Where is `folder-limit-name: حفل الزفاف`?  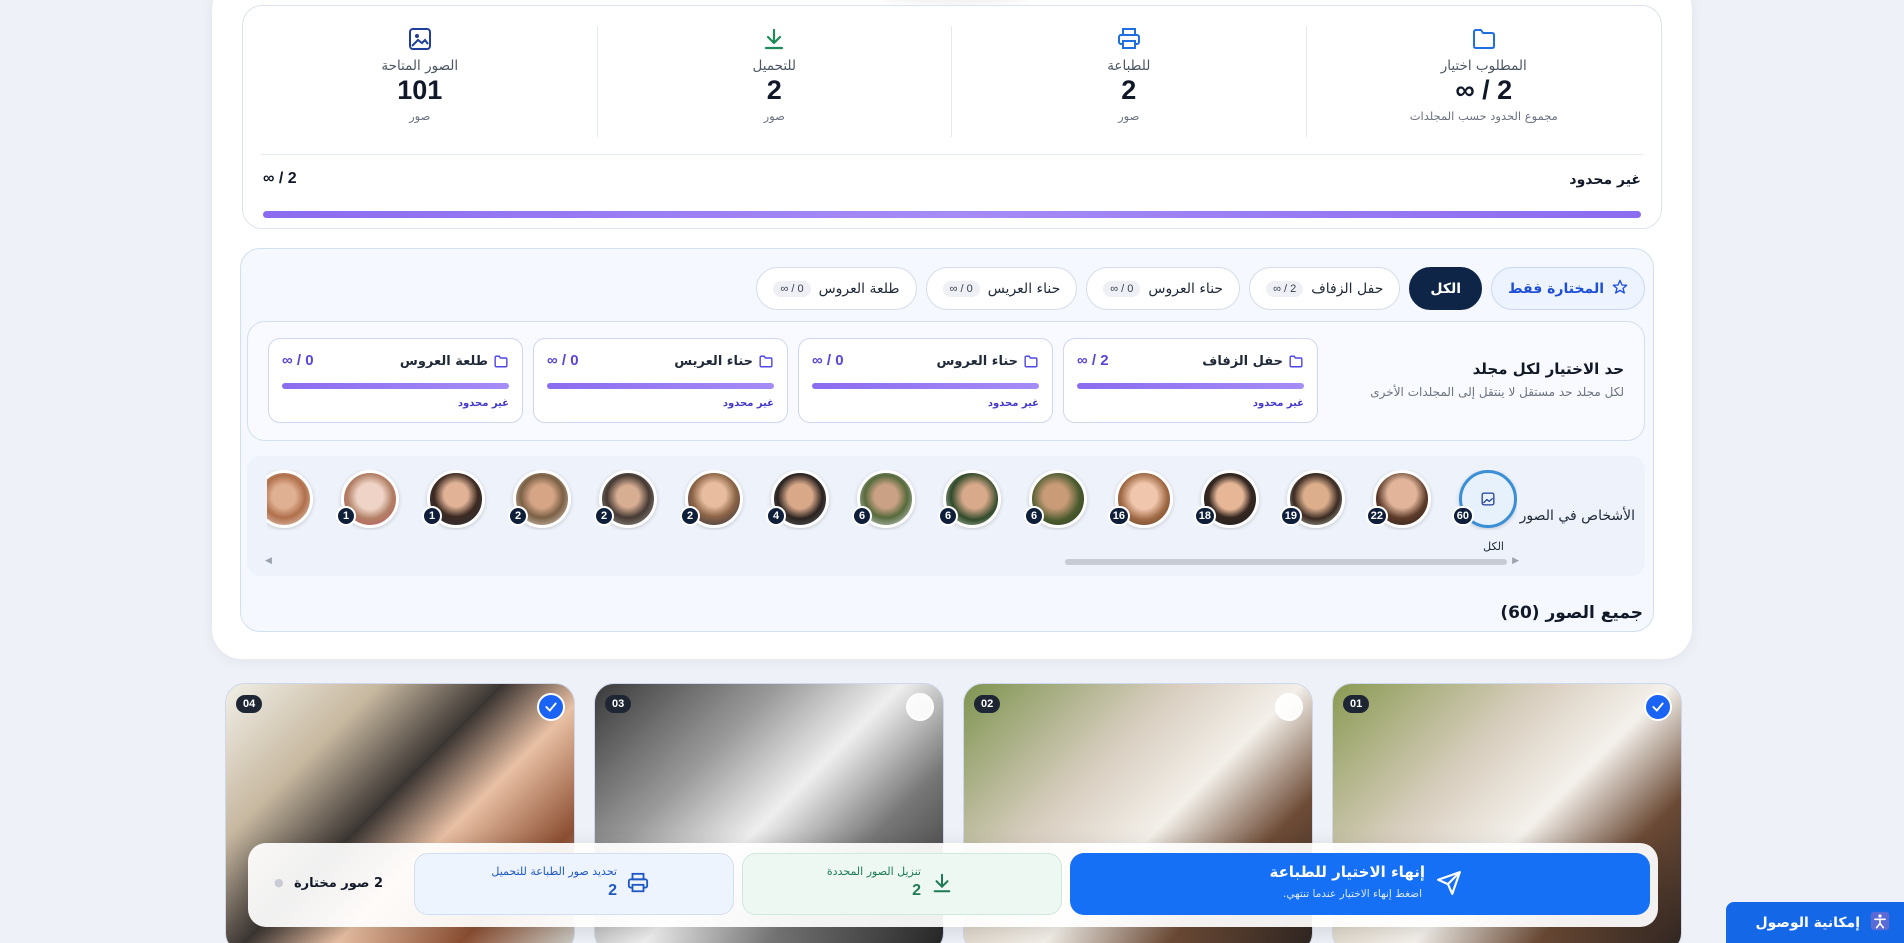 folder-limit-name: حفل الزفاف is located at coordinates (1252, 361).